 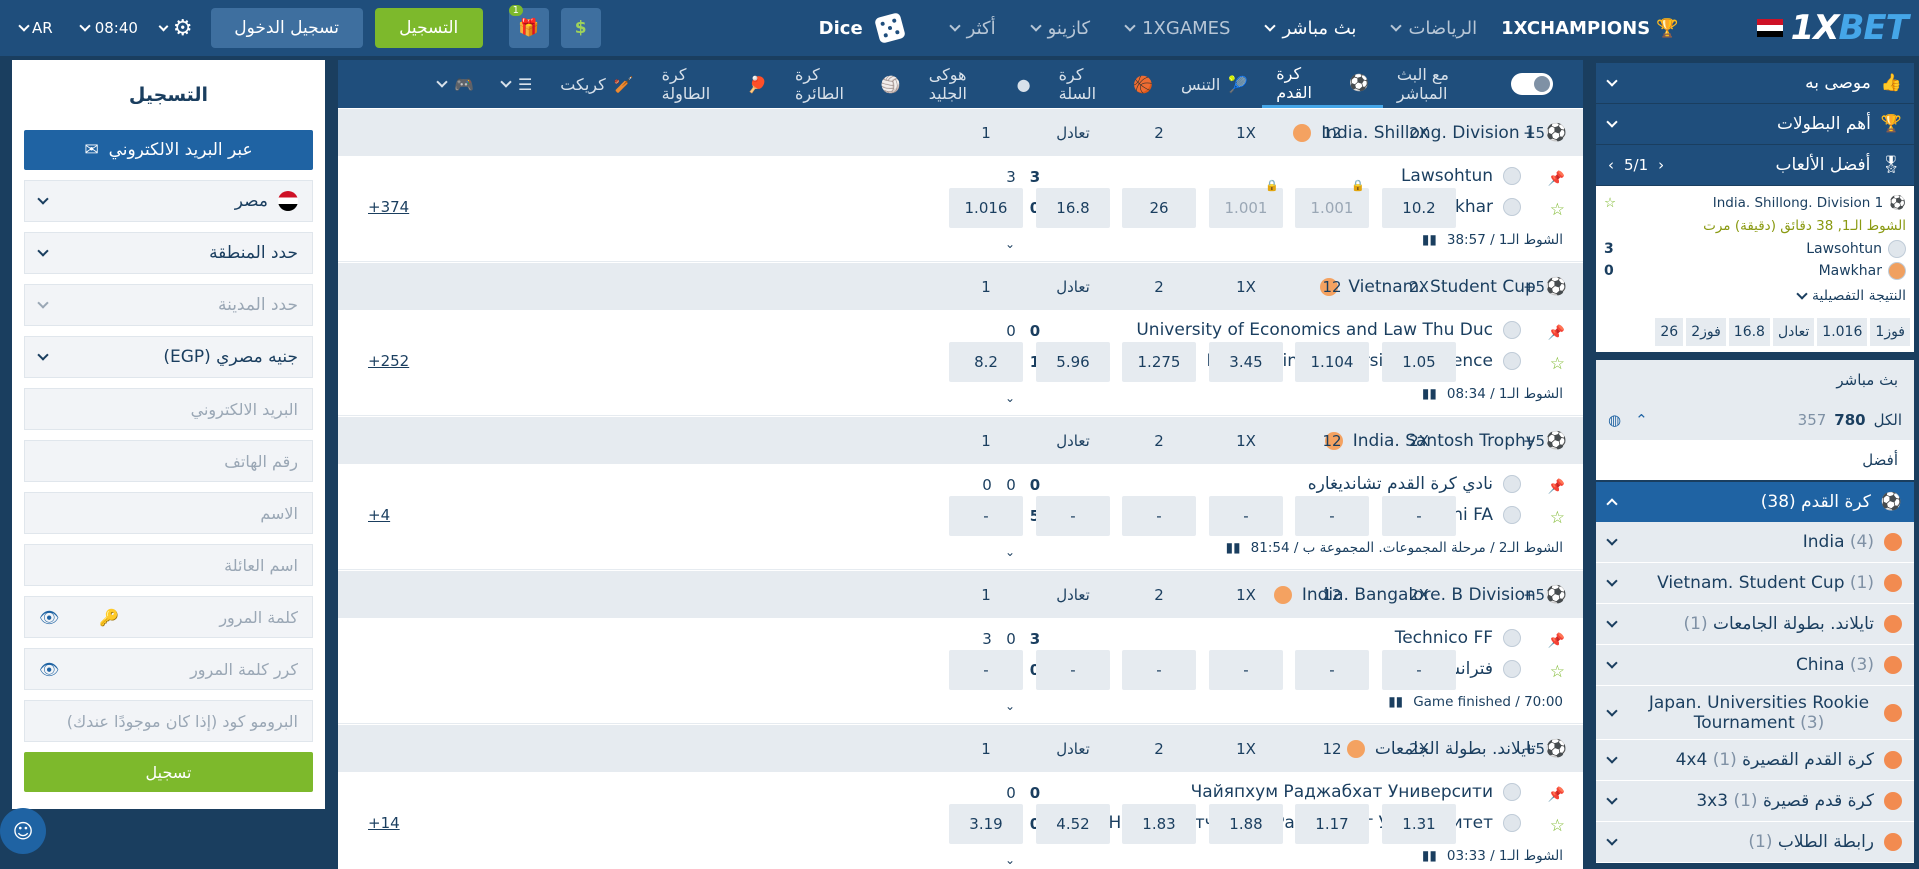 I want to click on live-league-item: India (4), so click(x=1755, y=542).